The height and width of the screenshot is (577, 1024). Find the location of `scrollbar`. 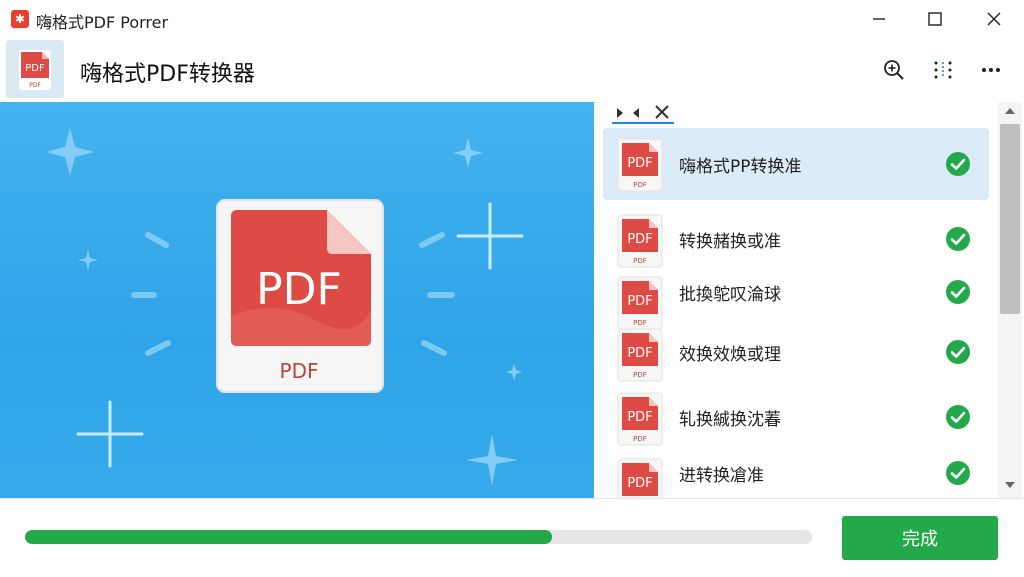

scrollbar is located at coordinates (1010, 300).